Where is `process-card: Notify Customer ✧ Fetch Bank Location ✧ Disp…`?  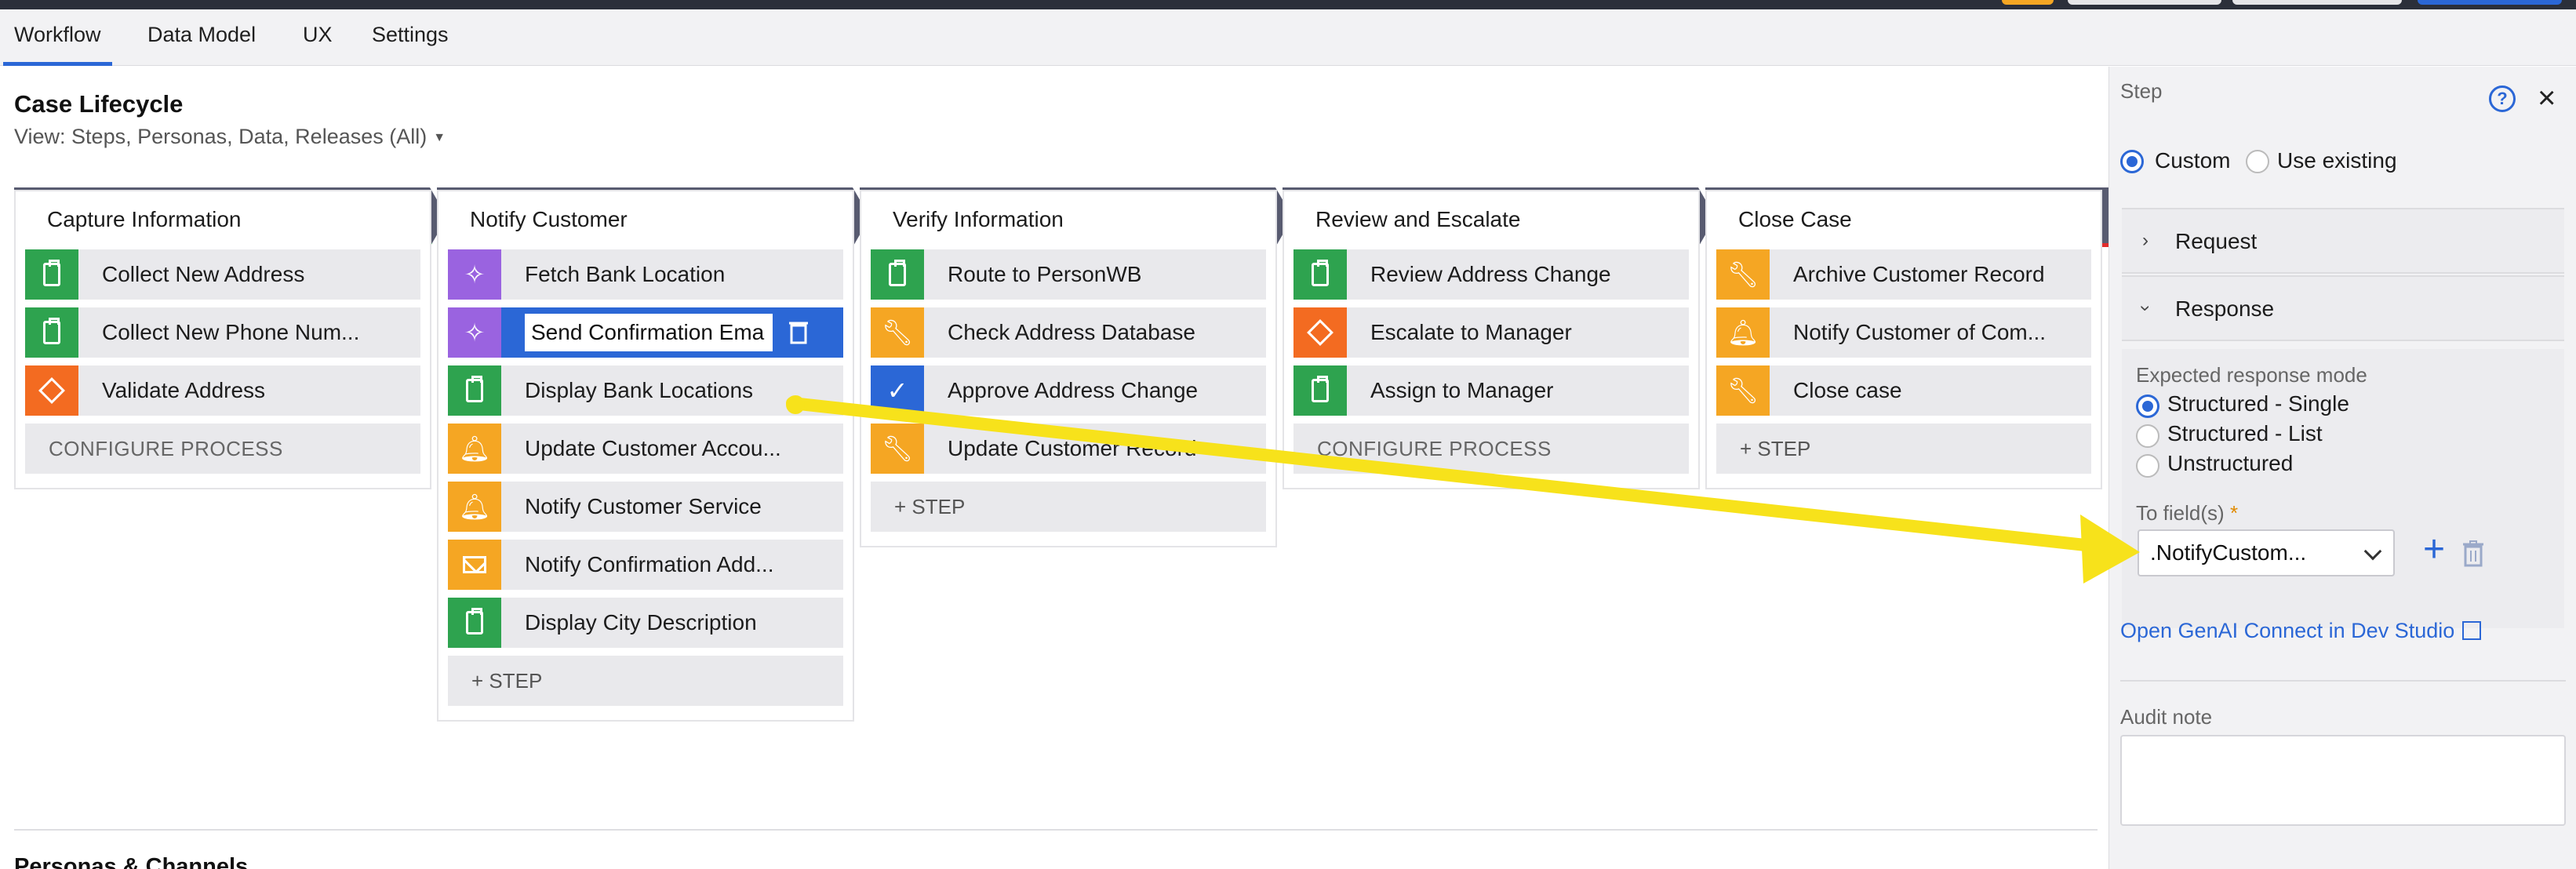
process-card: Notify Customer ✧ Fetch Bank Location ✧ Disp… is located at coordinates (645, 456).